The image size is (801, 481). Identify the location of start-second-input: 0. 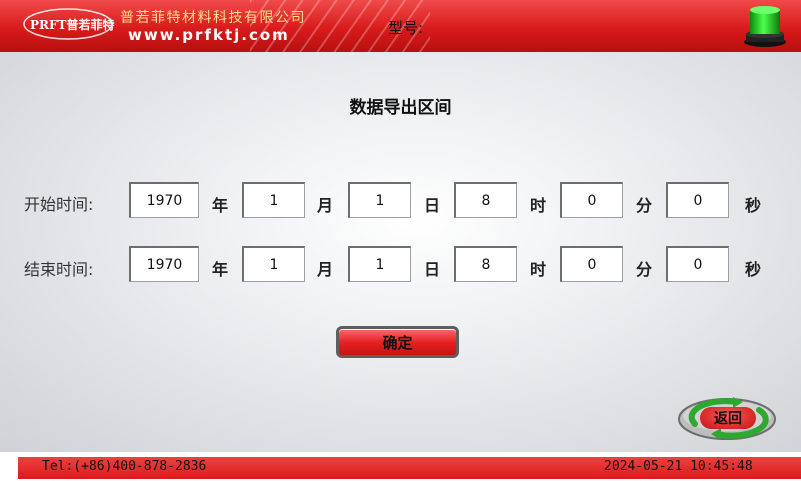
(697, 200).